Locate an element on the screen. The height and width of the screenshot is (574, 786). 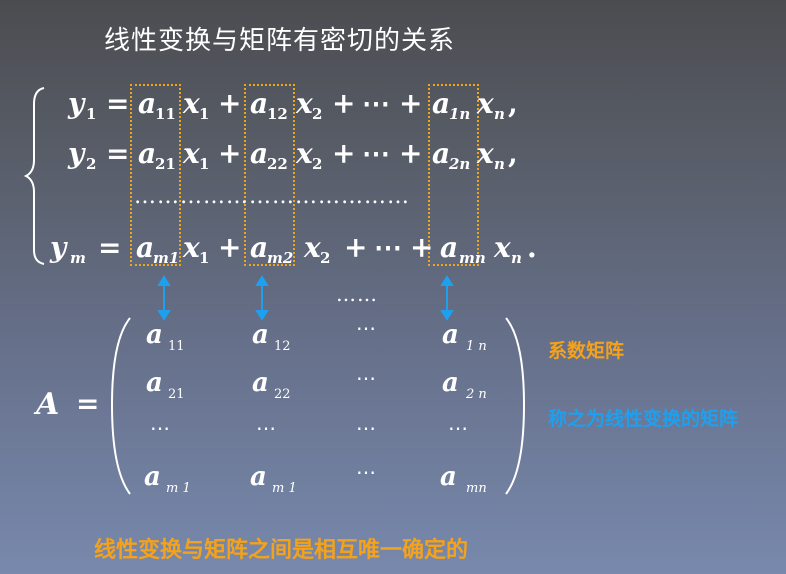
matrix-right-paren is located at coordinates (515, 406).